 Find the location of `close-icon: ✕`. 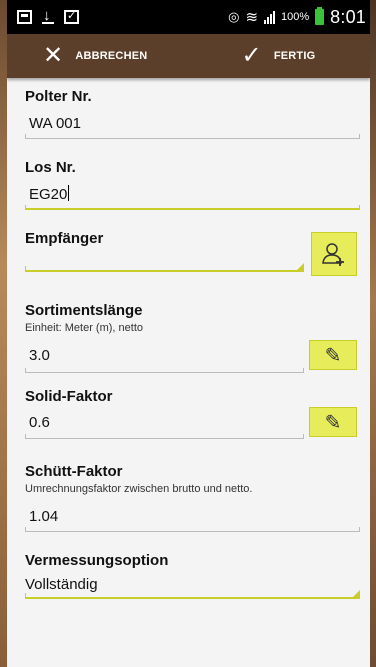

close-icon: ✕ is located at coordinates (53, 55).